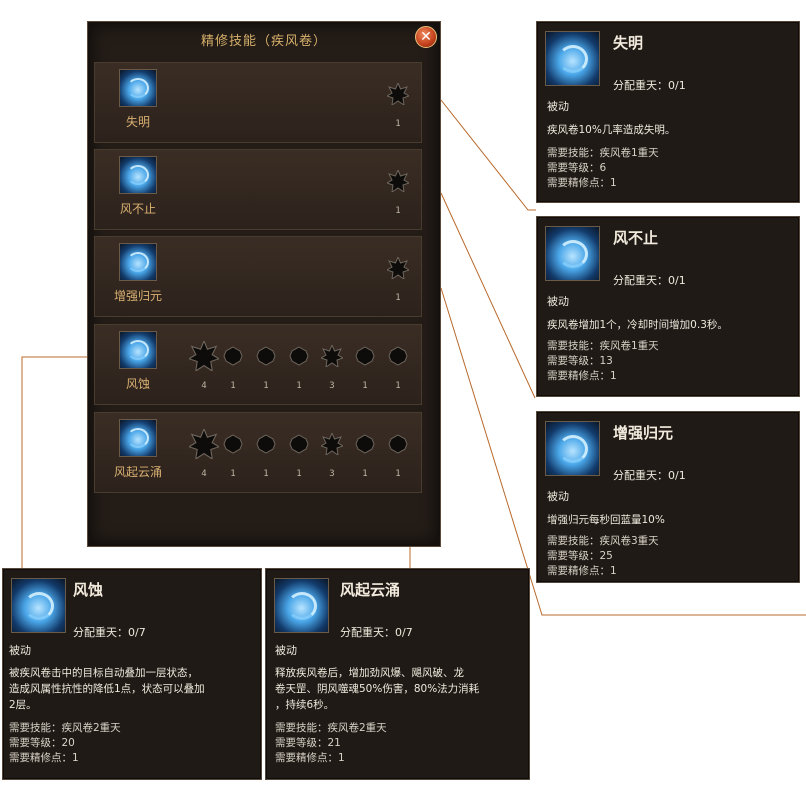 This screenshot has width=806, height=799. I want to click on req-skill: 需要技能：疾风卷3重天, so click(603, 541).